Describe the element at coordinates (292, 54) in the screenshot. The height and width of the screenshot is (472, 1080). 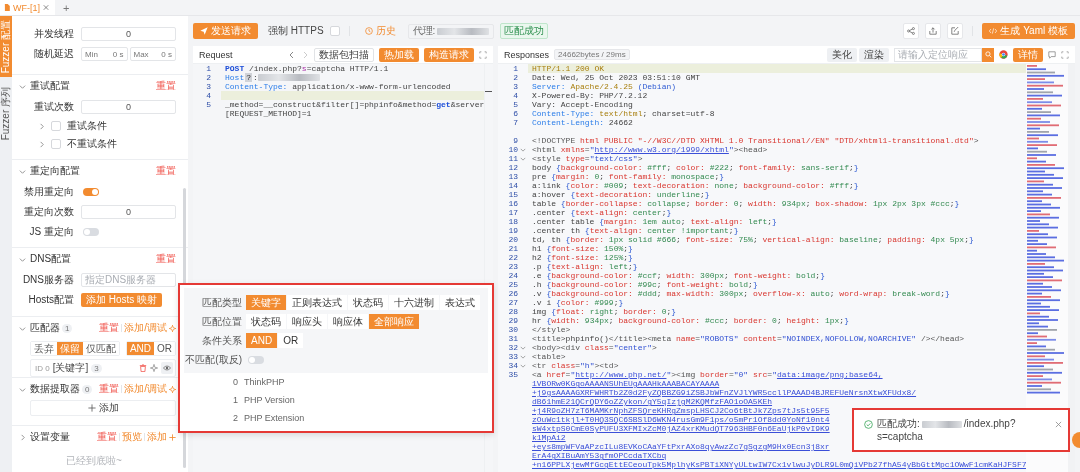
I see `chevron-left-icon` at that location.